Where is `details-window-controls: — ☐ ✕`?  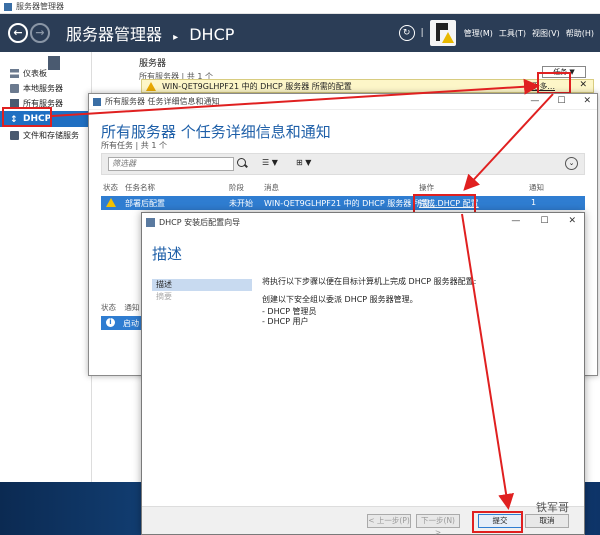
details-window-controls: — ☐ ✕ is located at coordinates (560, 101).